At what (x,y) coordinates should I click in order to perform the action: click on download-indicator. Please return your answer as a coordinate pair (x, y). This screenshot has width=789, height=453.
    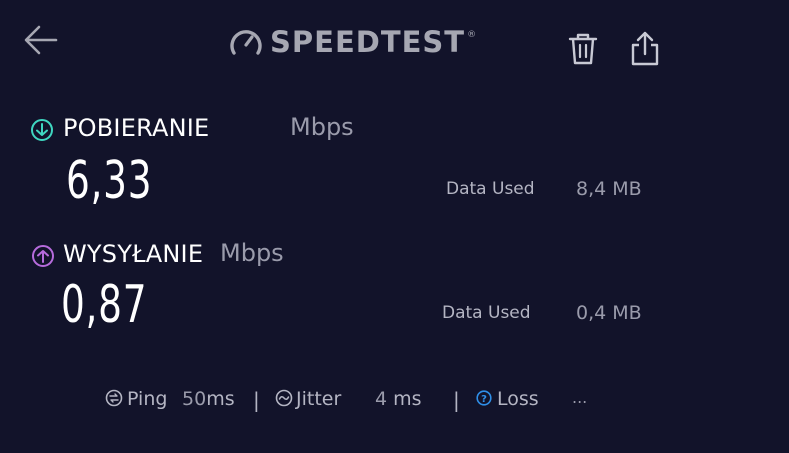
    Looking at the image, I should click on (42, 130).